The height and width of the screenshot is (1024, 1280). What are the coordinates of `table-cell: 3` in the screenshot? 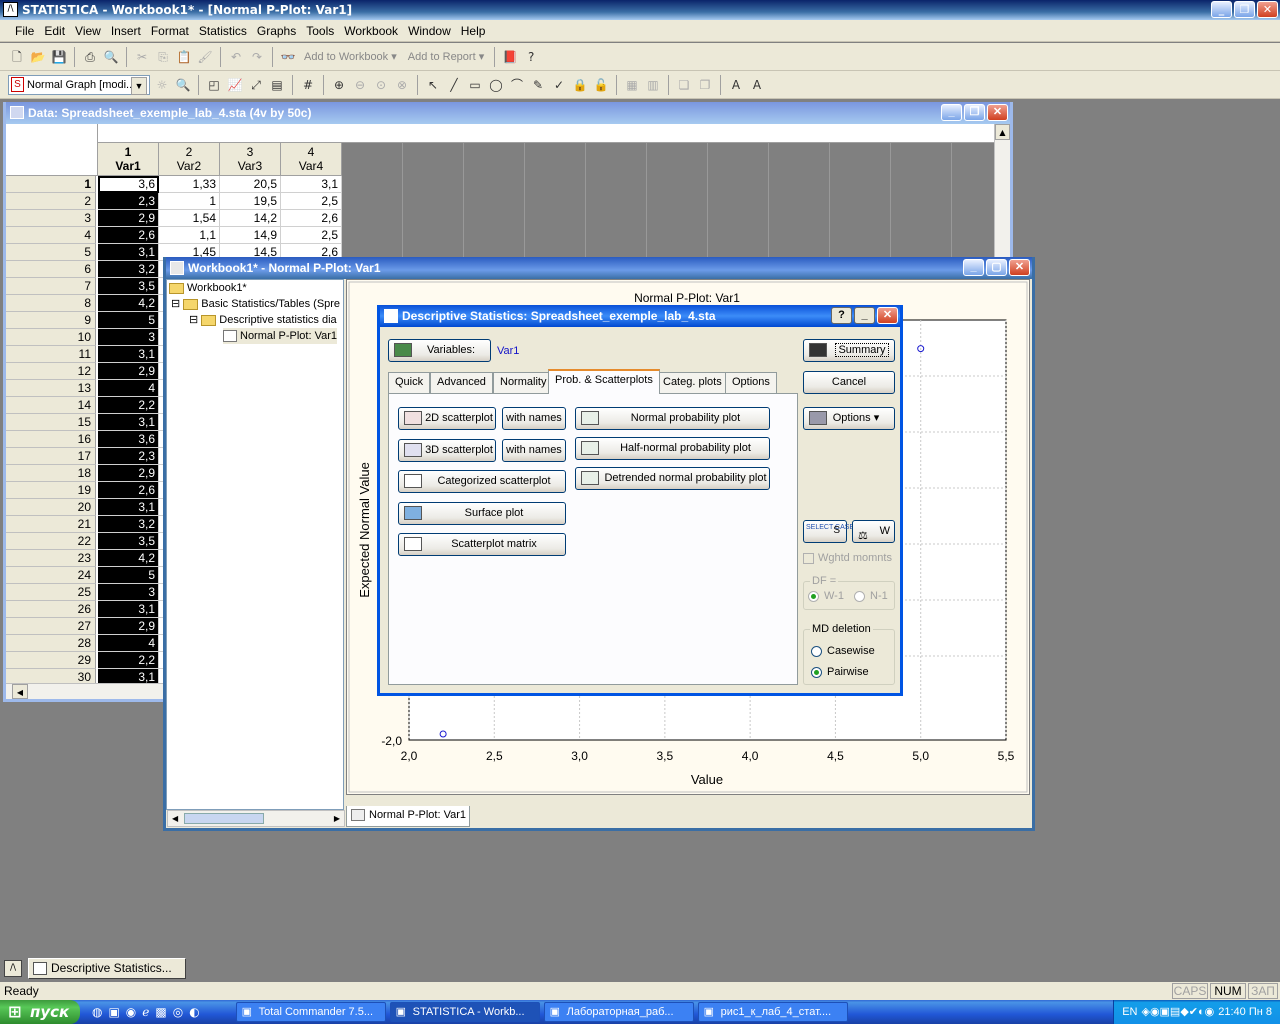 It's located at (128, 592).